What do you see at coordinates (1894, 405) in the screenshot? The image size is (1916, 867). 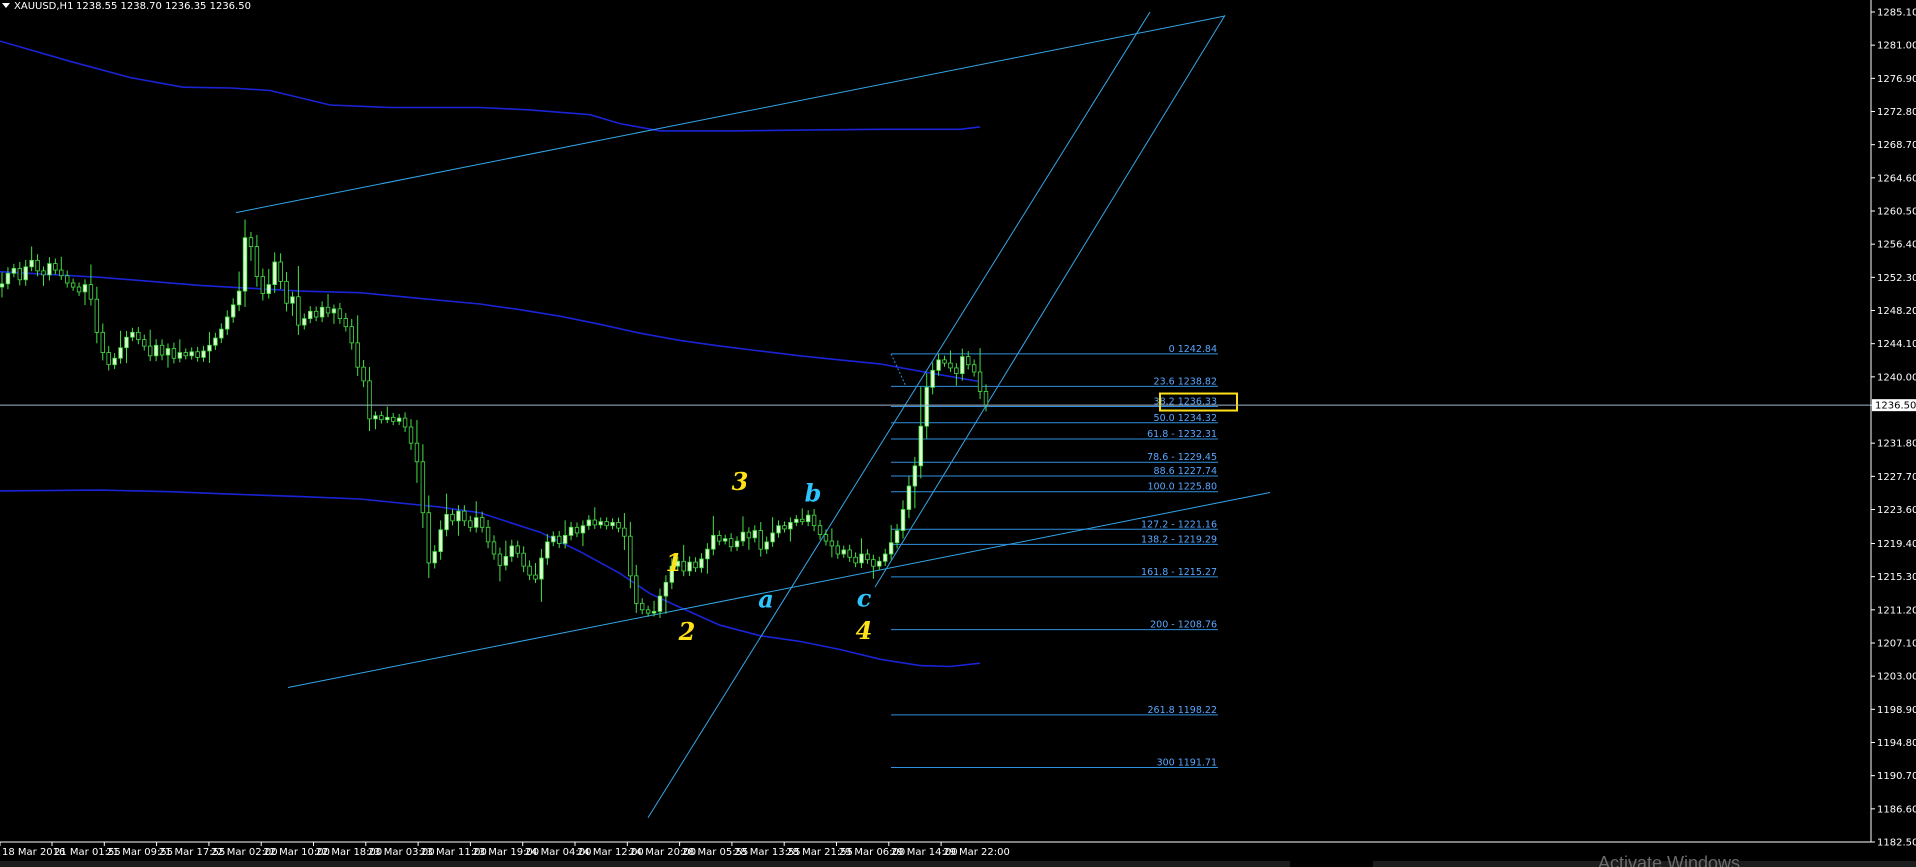 I see `current-price-tag: 1236.50` at bounding box center [1894, 405].